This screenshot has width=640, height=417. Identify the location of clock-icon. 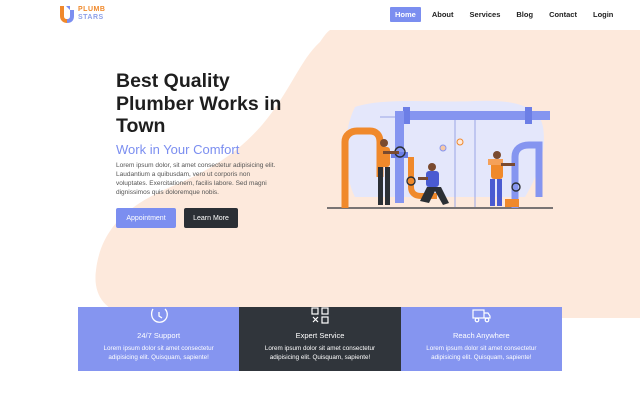
(159, 315).